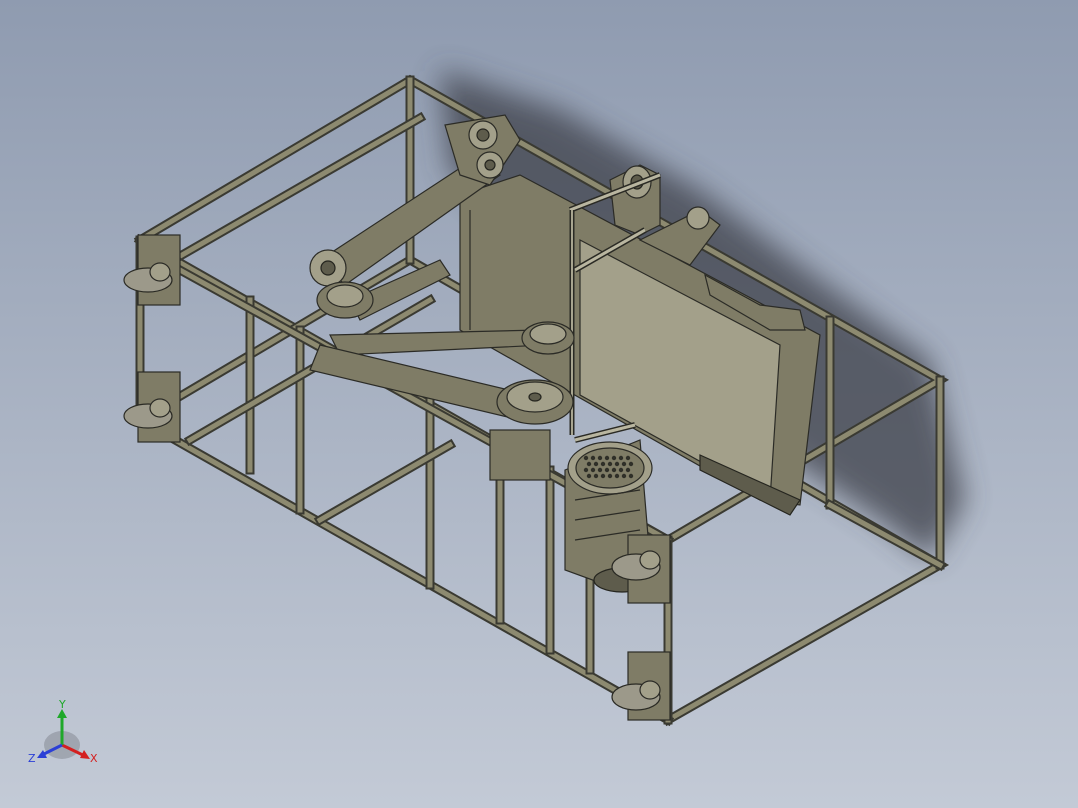  What do you see at coordinates (94, 758) in the screenshot?
I see `triad-x-label: X` at bounding box center [94, 758].